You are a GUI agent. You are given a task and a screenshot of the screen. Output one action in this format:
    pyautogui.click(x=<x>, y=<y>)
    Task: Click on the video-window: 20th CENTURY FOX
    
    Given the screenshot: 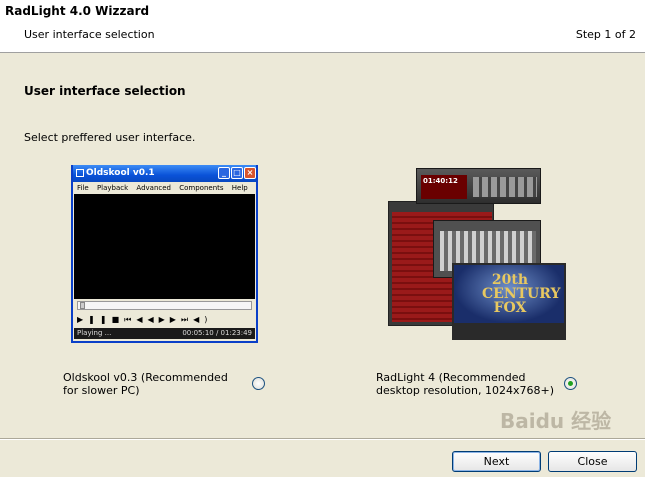 What is the action you would take?
    pyautogui.click(x=509, y=301)
    